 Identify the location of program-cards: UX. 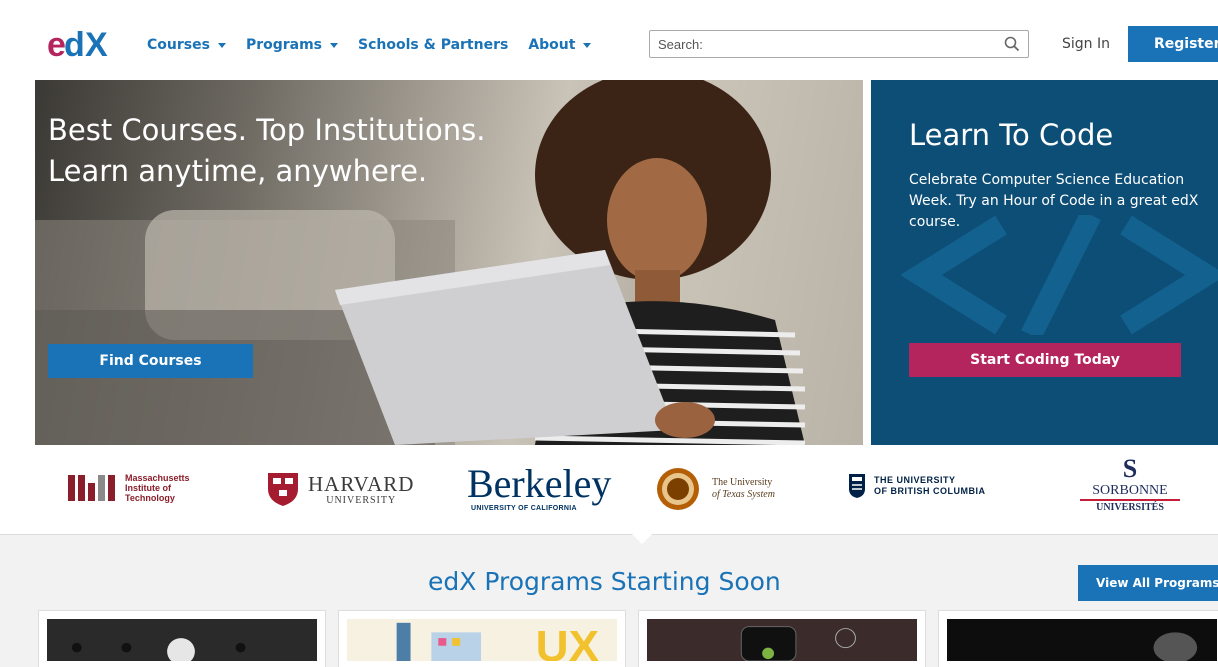
(628, 638).